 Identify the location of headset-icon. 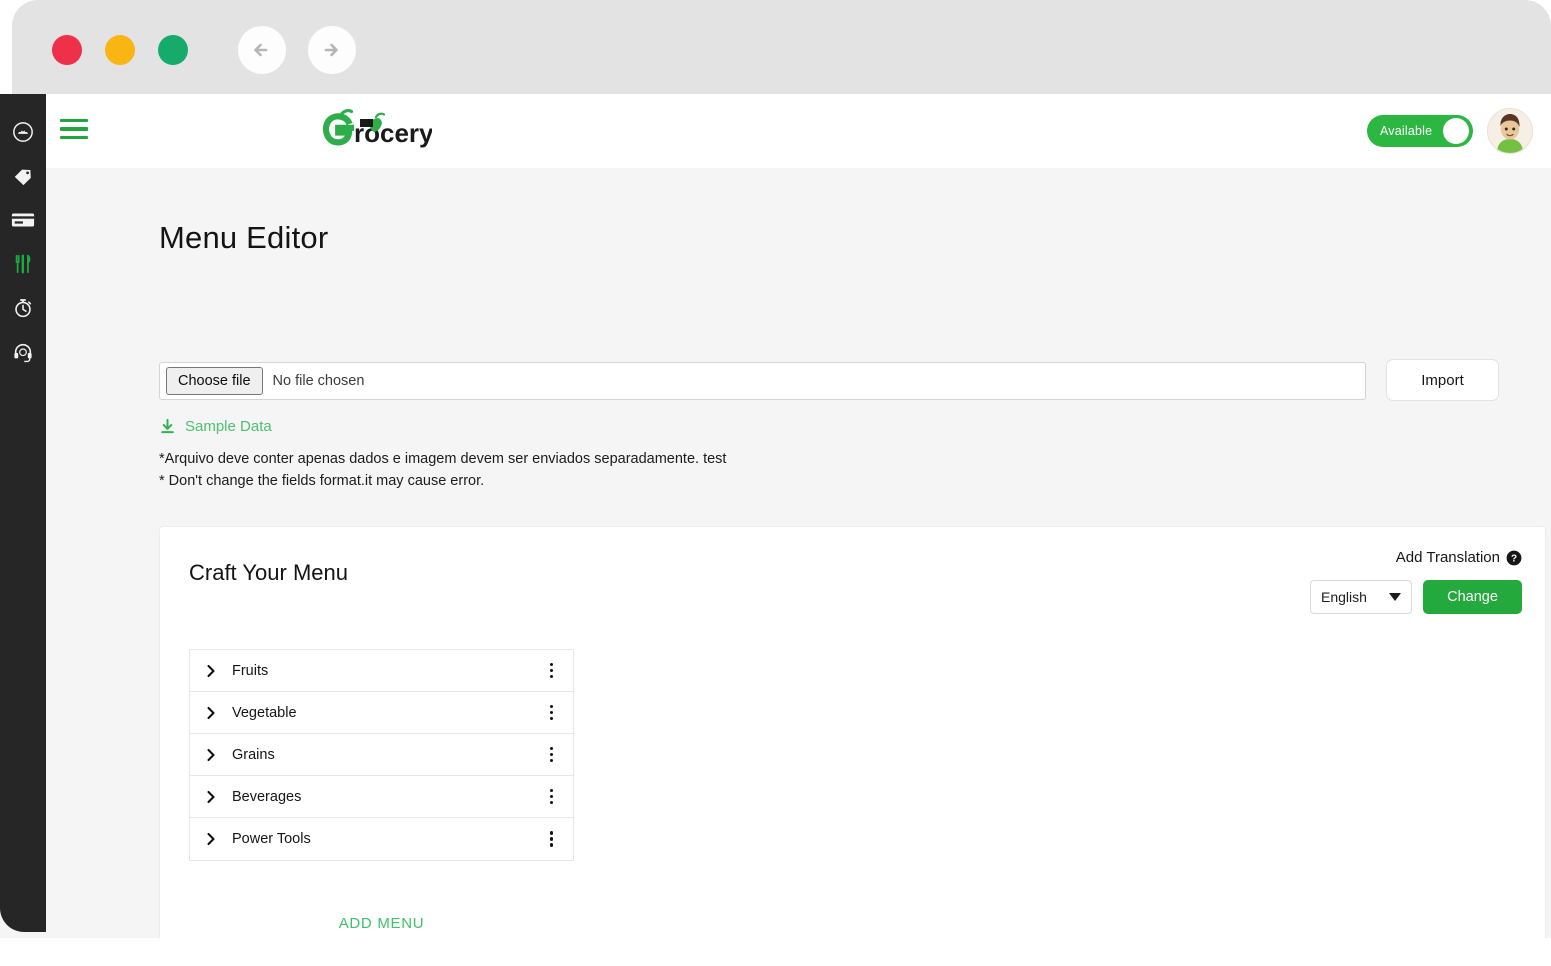
(23, 353).